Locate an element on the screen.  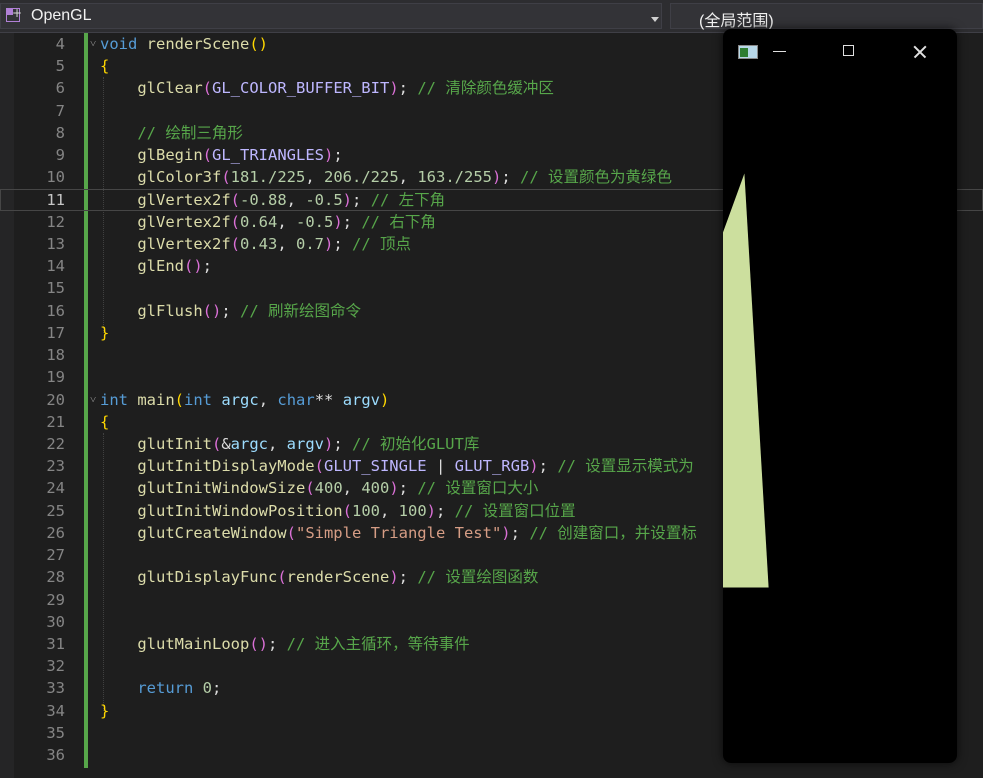
line-number: 12 is located at coordinates (55, 221).